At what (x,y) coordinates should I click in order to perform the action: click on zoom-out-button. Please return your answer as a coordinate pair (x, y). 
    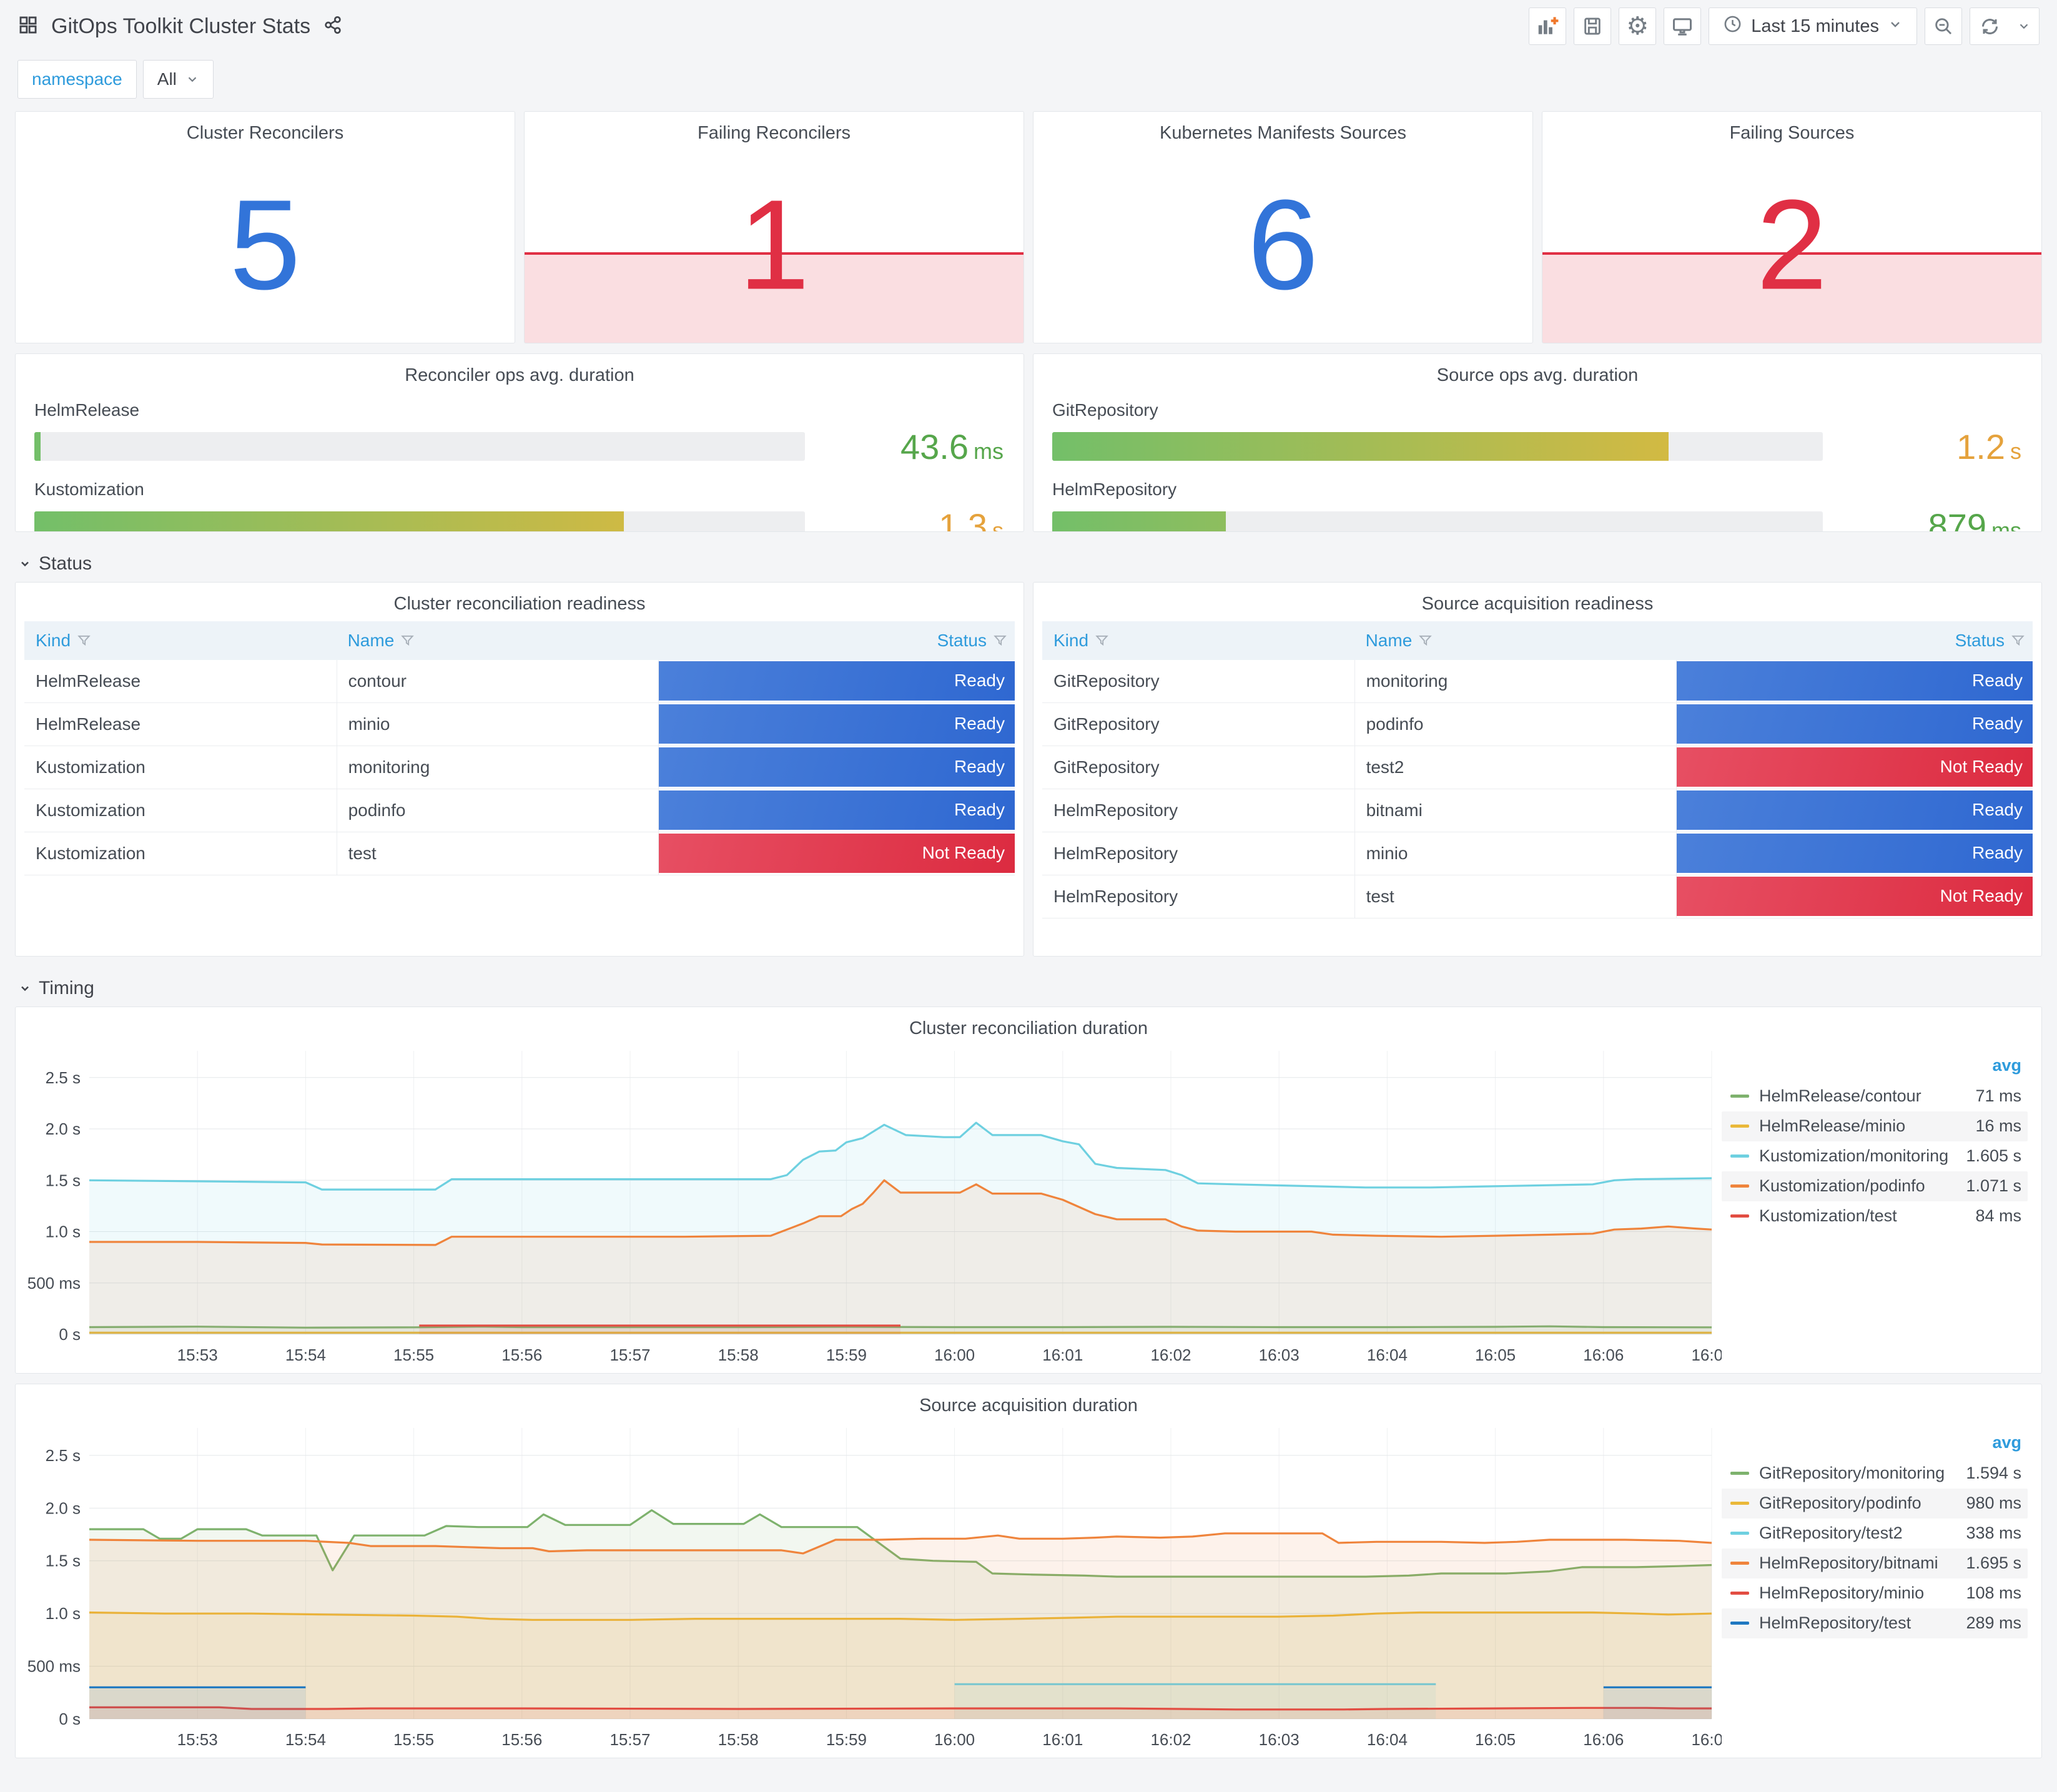
    Looking at the image, I should click on (1943, 26).